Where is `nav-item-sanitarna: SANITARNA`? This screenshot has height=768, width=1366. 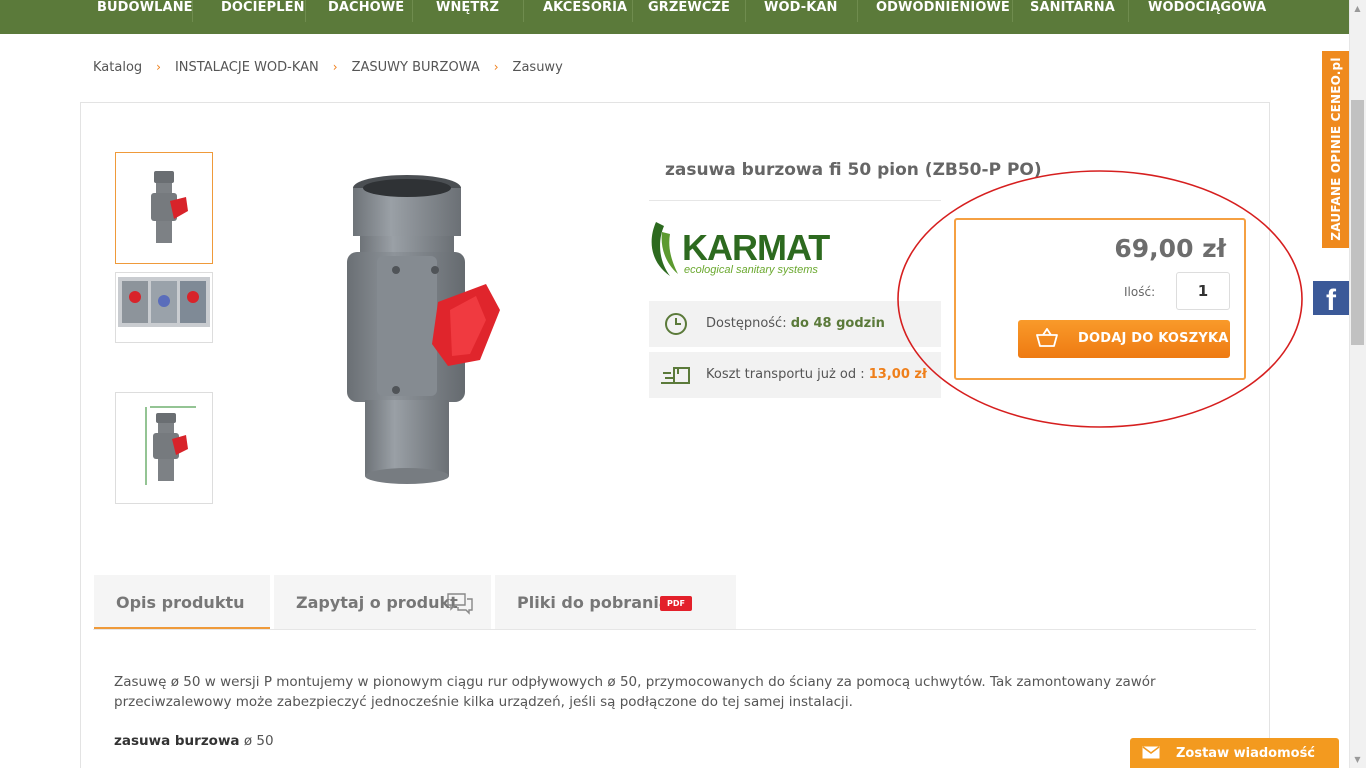
nav-item-sanitarna: SANITARNA is located at coordinates (1072, 8).